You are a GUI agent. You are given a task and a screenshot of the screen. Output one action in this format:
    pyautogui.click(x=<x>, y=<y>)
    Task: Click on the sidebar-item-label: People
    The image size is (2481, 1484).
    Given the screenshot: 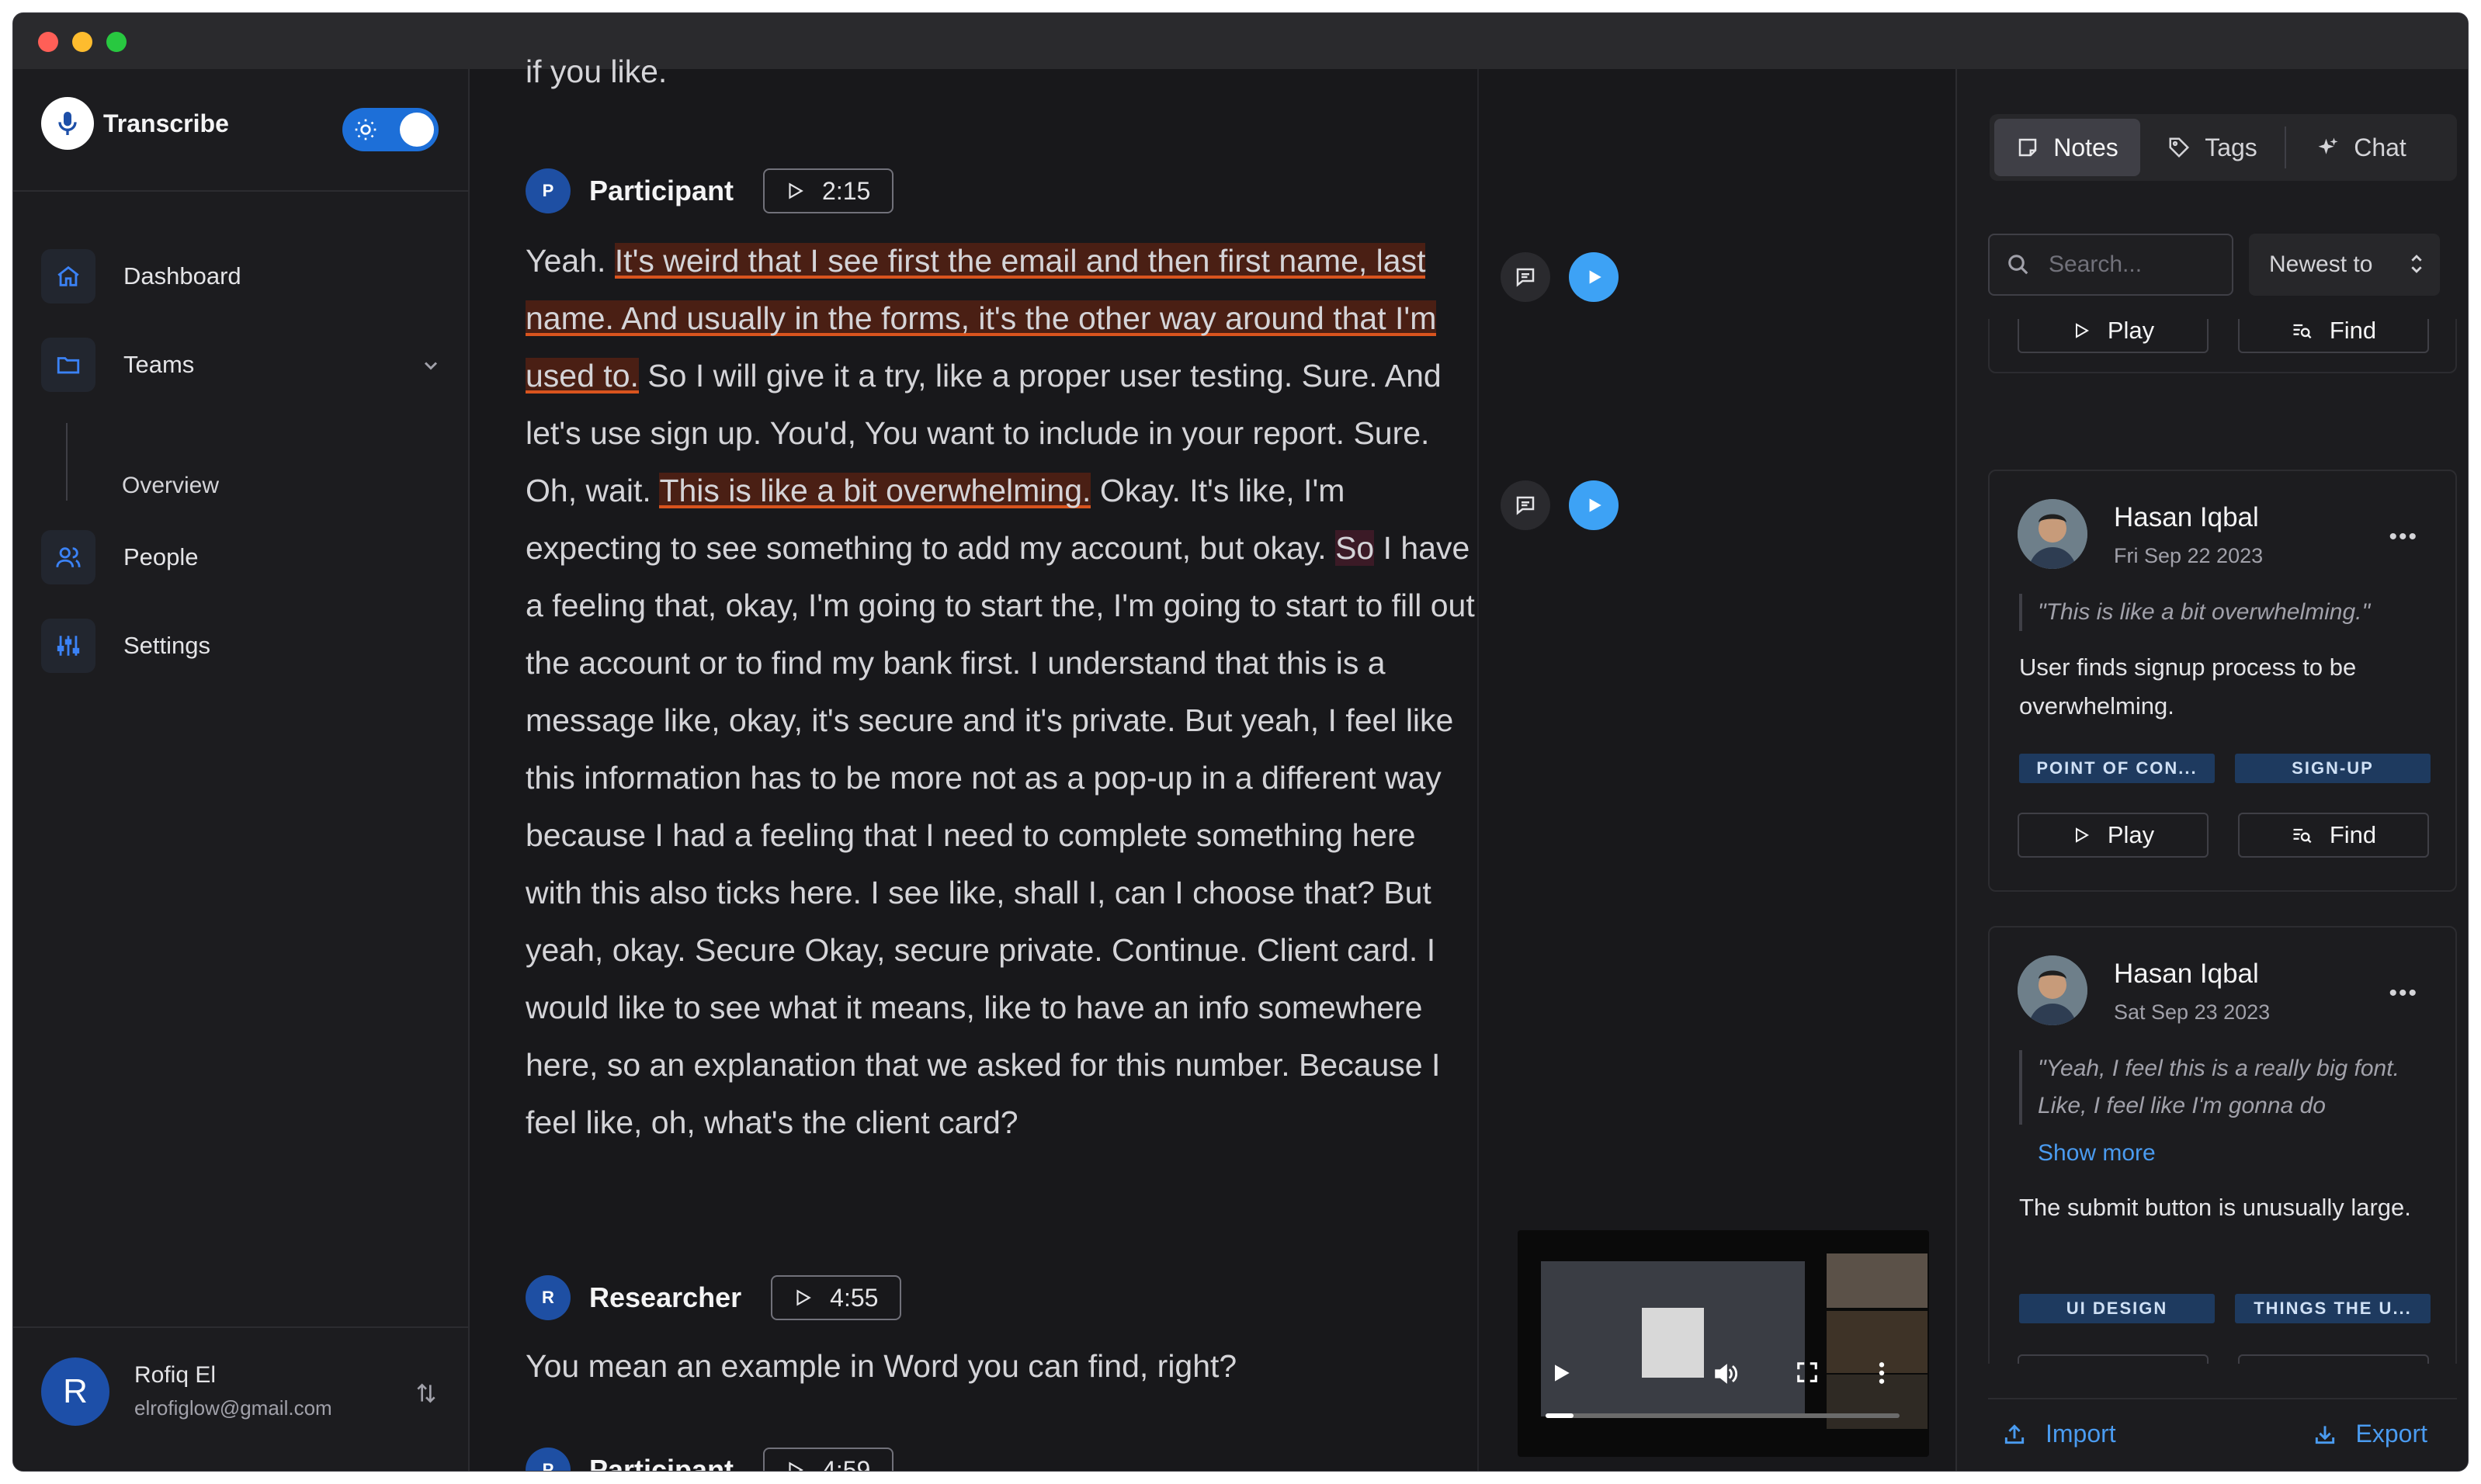 What is the action you would take?
    pyautogui.click(x=161, y=556)
    